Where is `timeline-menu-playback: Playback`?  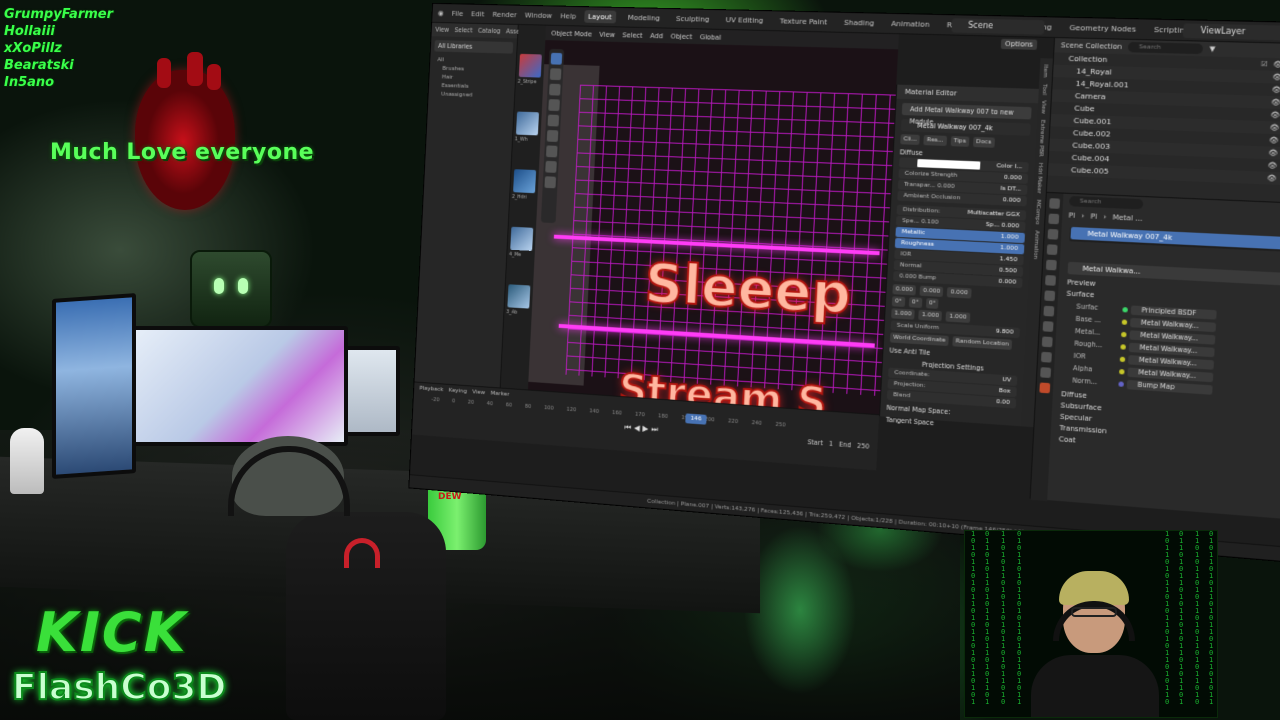
timeline-menu-playback: Playback is located at coordinates (431, 389).